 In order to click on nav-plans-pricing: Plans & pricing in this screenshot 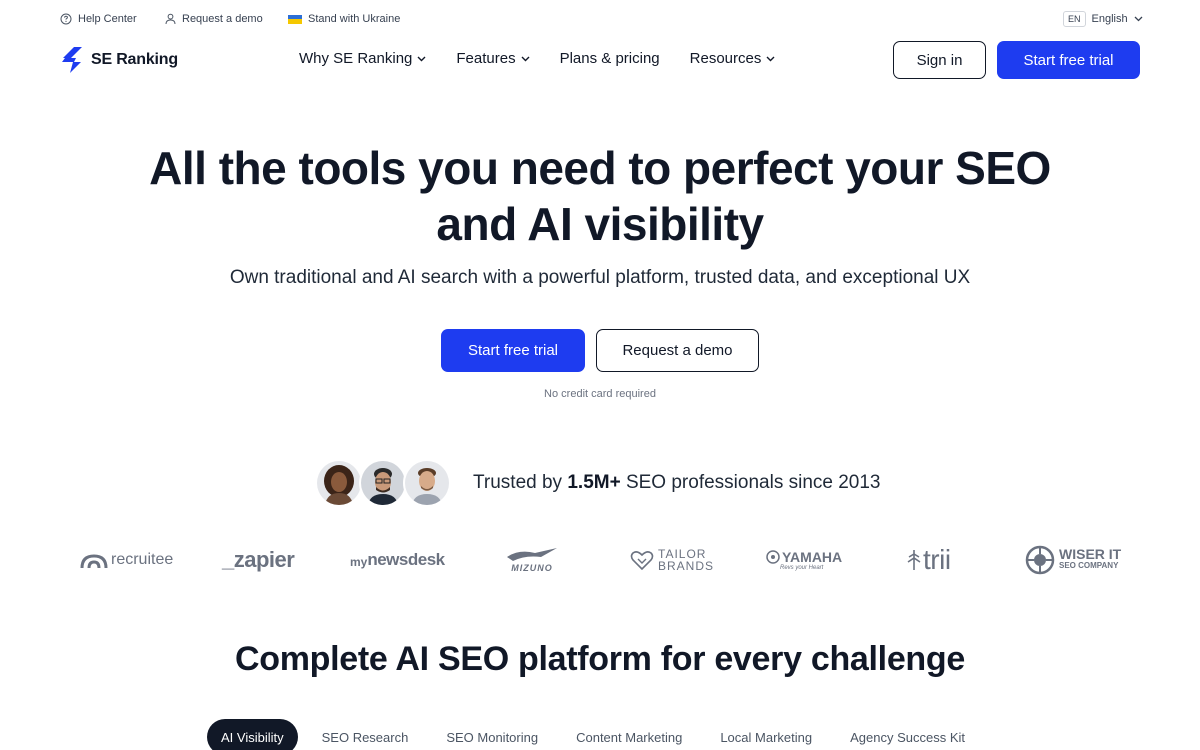, I will do `click(610, 58)`.